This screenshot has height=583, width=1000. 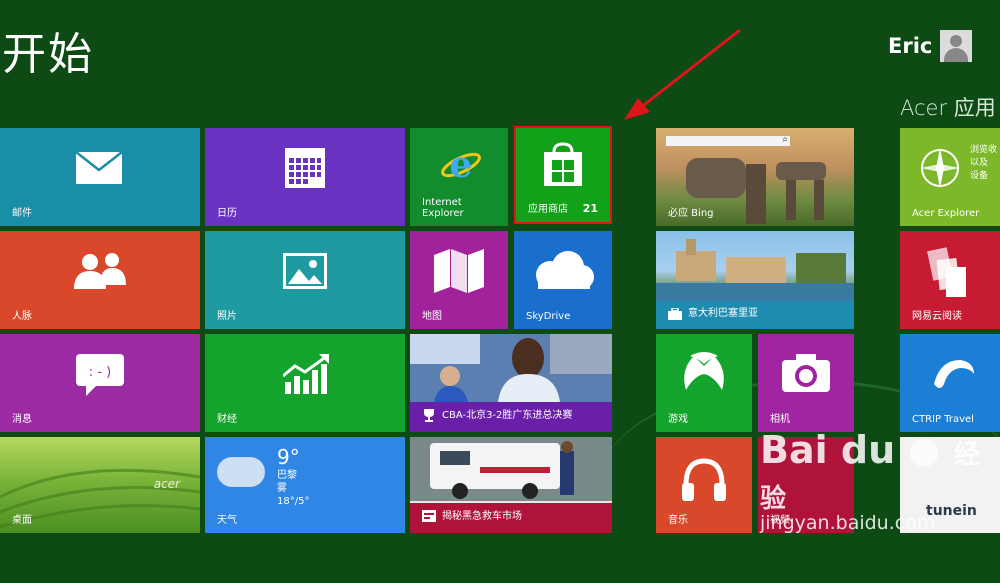 I want to click on watermark-logo: Bai du 经验, so click(x=880, y=472).